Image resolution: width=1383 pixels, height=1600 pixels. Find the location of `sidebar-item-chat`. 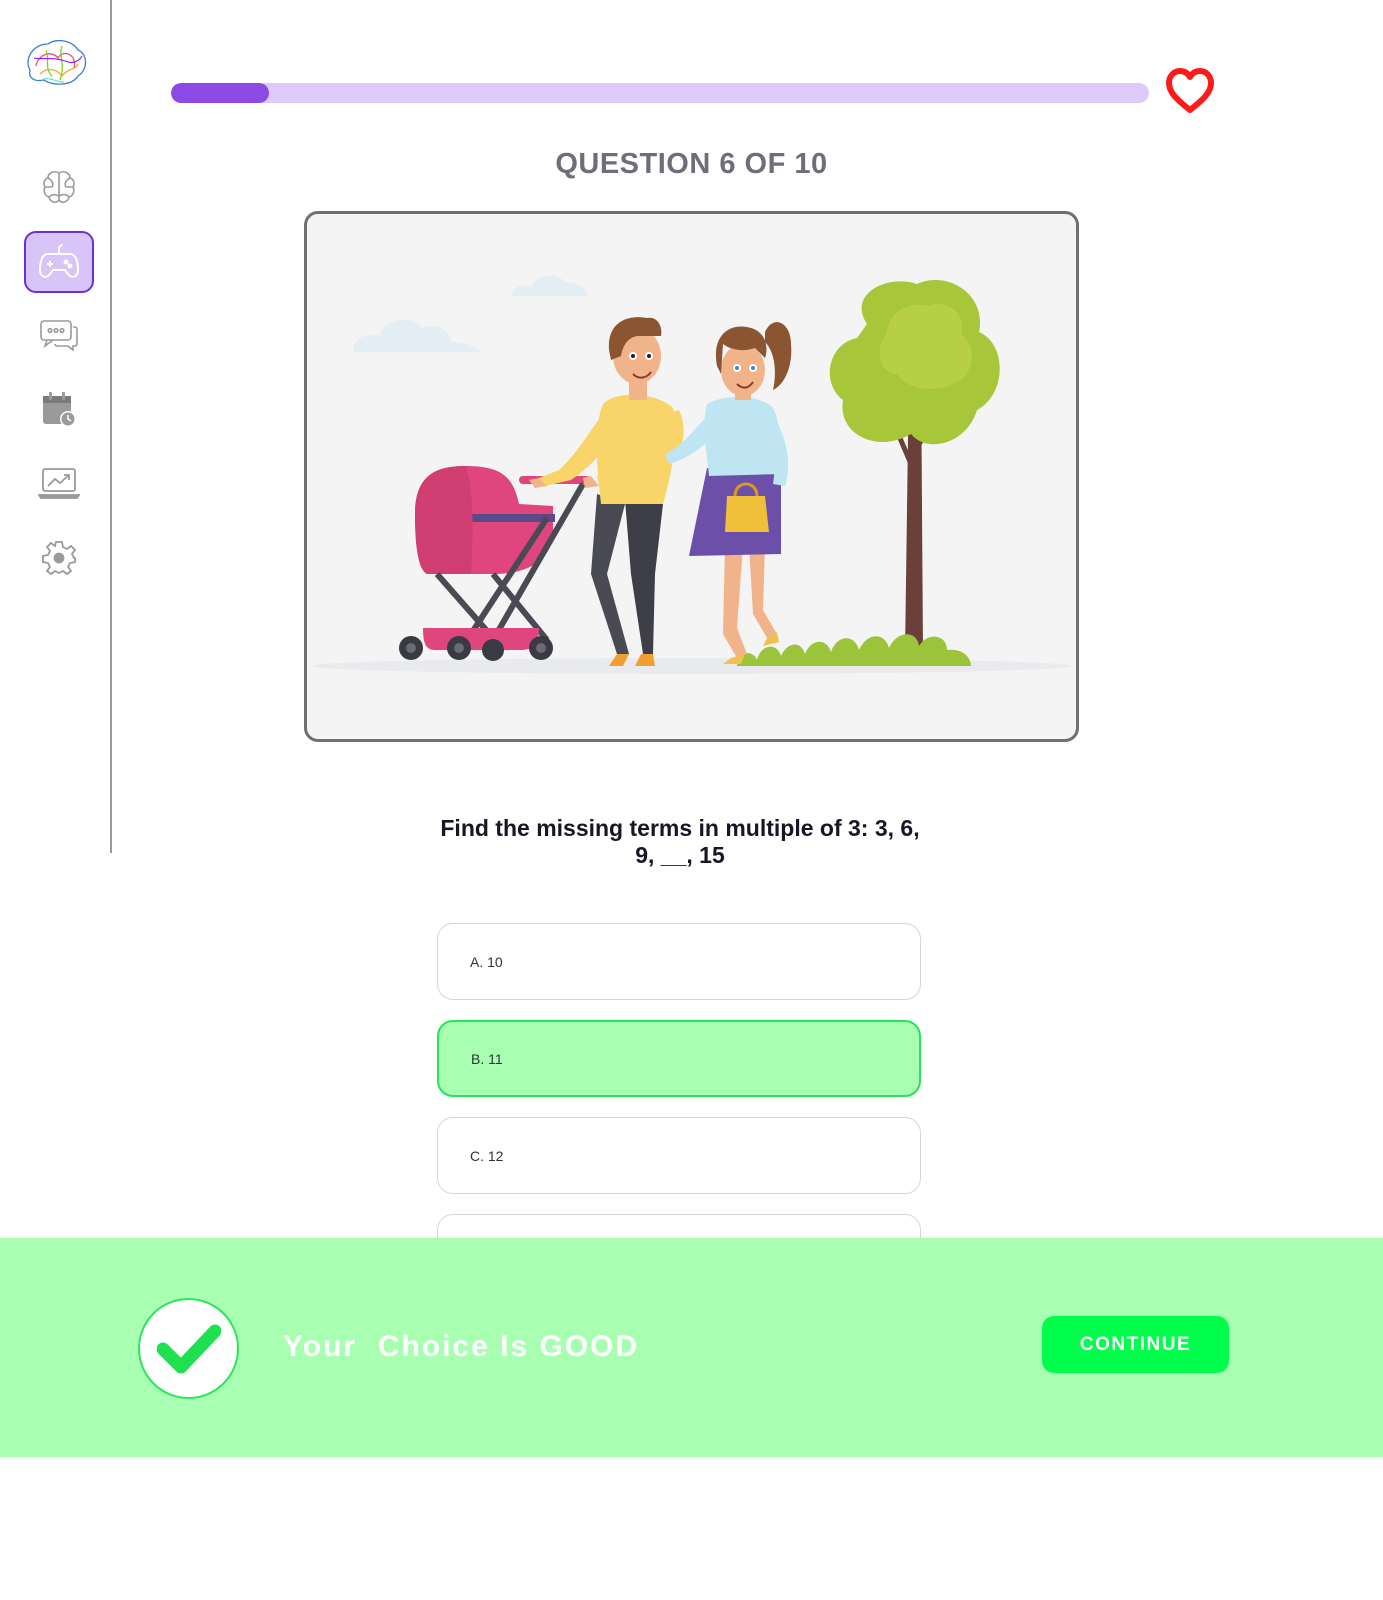

sidebar-item-chat is located at coordinates (59, 335).